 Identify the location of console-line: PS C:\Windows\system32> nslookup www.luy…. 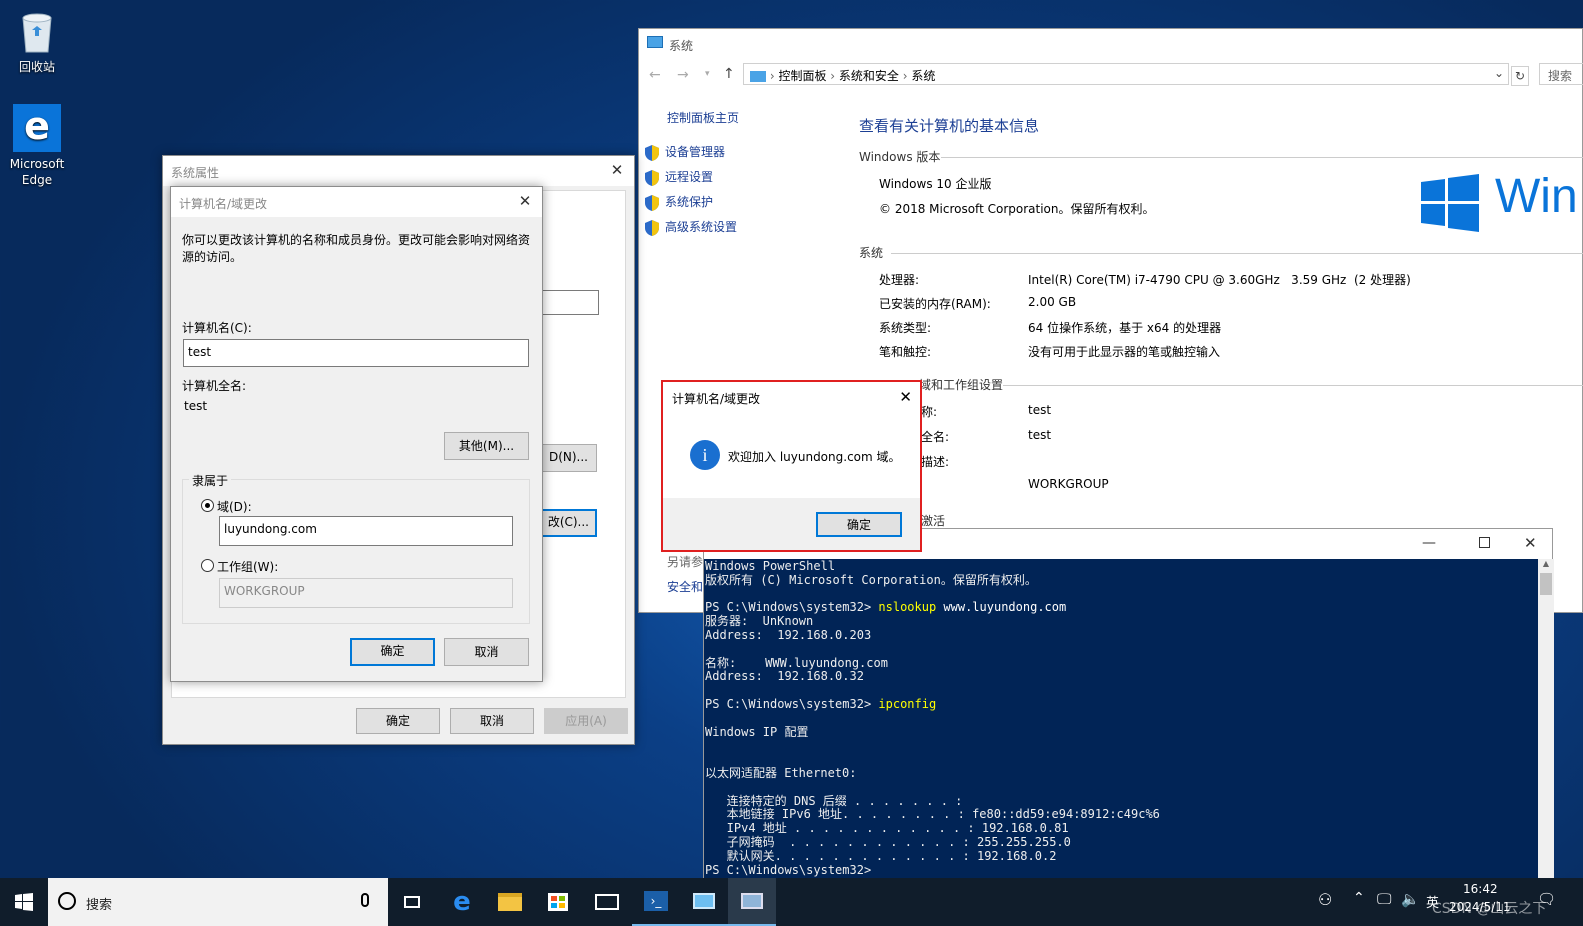
(1121, 607).